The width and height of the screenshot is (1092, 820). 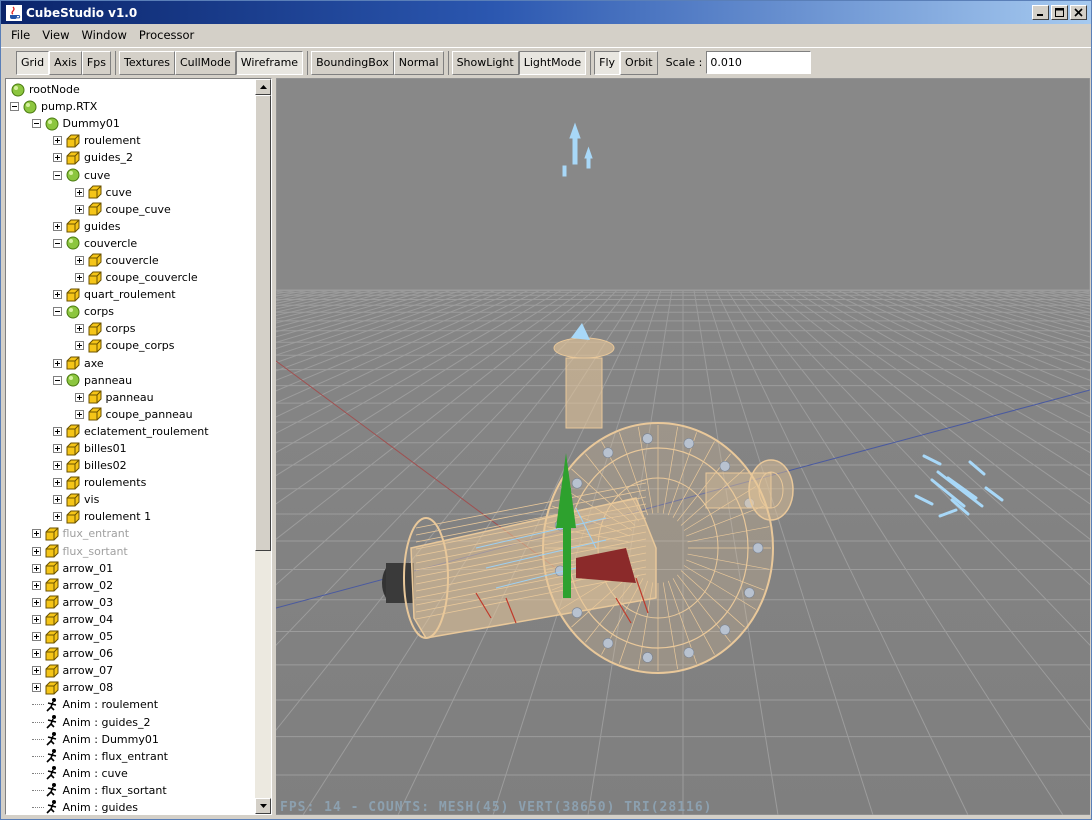 I want to click on scroll-down-button, so click(x=263, y=806).